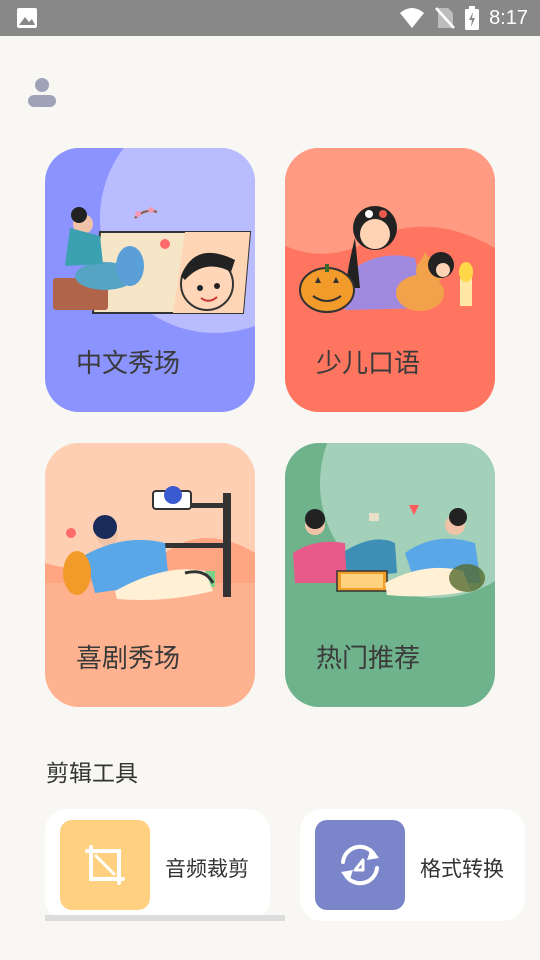 The width and height of the screenshot is (540, 960). What do you see at coordinates (27, 18) in the screenshot?
I see `gallery-notification-icon` at bounding box center [27, 18].